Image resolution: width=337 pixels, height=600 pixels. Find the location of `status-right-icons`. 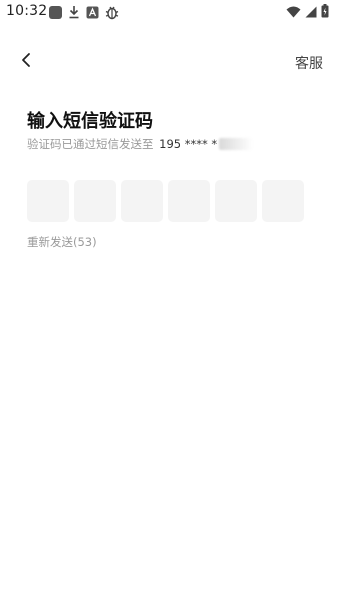

status-right-icons is located at coordinates (307, 12).